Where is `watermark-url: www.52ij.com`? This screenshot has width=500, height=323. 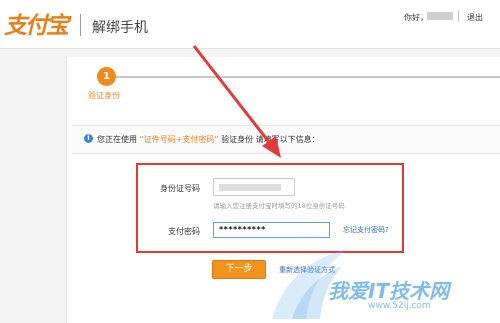
watermark-url: www.52ij.com is located at coordinates (399, 306).